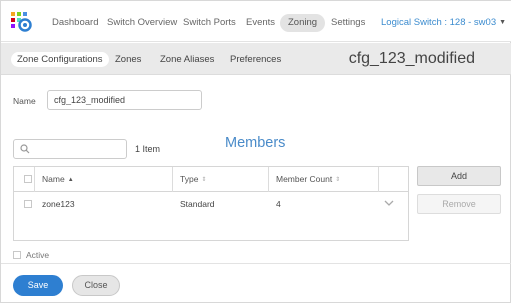 The width and height of the screenshot is (511, 303). I want to click on config-title: cfg_123_modified, so click(411, 58).